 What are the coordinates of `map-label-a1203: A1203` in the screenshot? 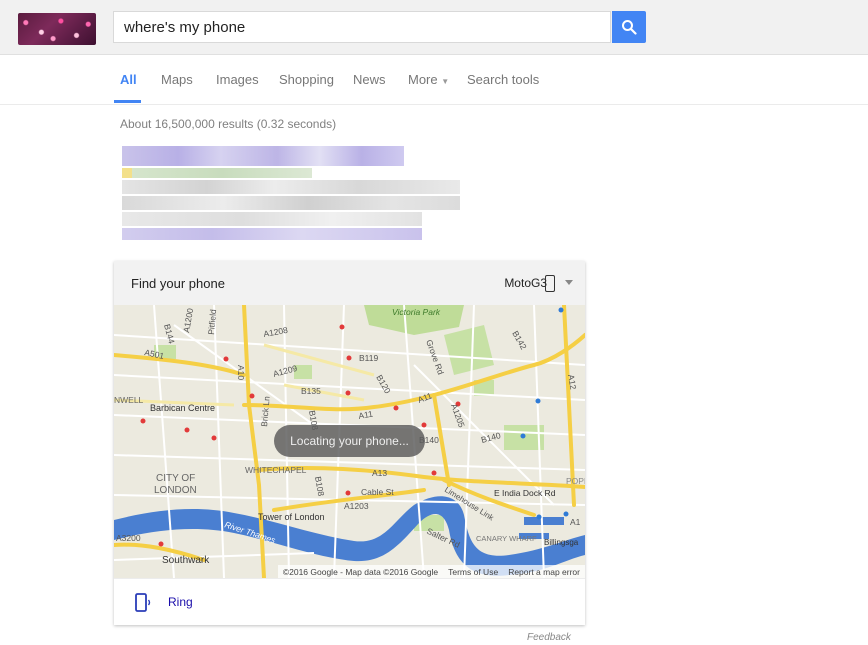 It's located at (356, 506).